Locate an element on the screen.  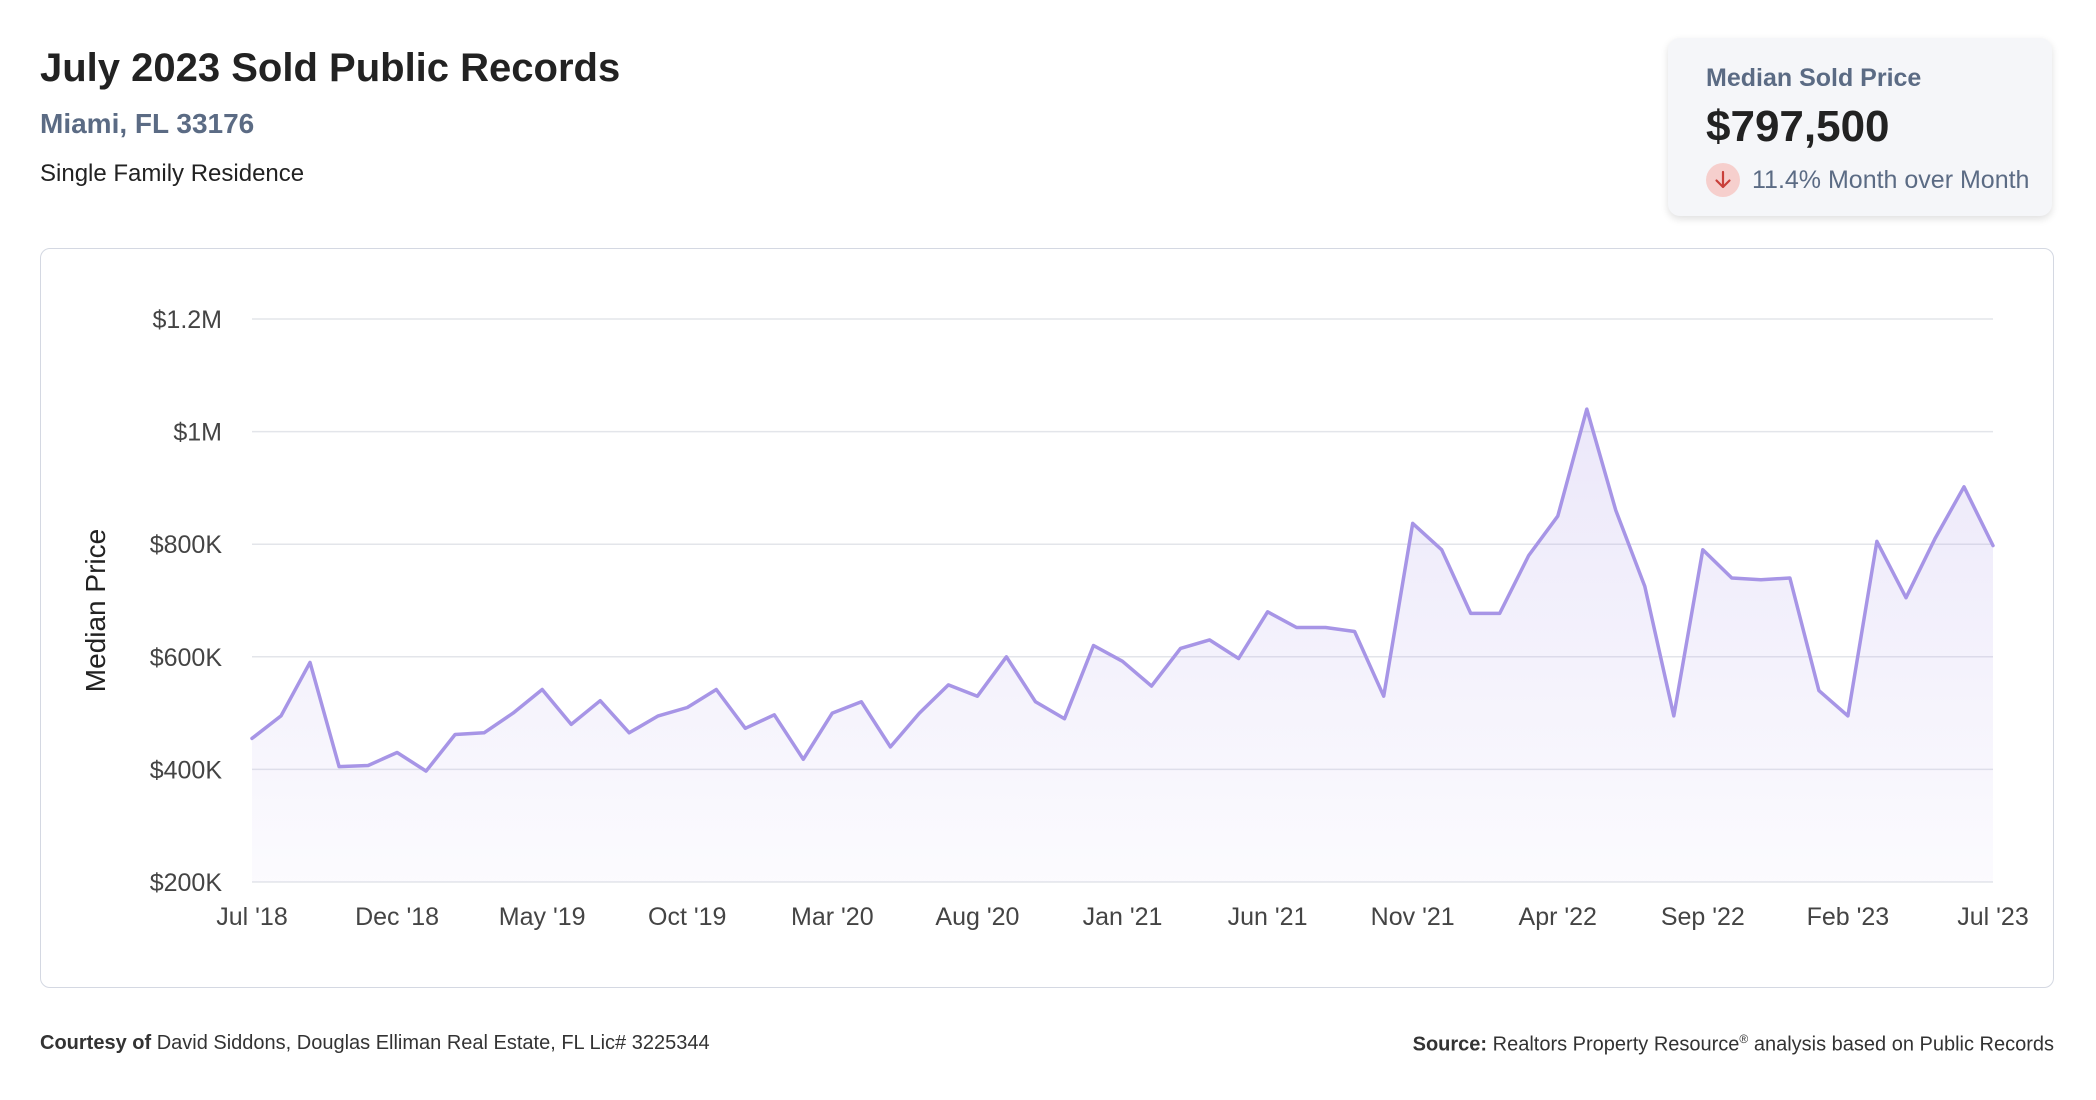
x-tick-label: Dec '18 is located at coordinates (397, 917).